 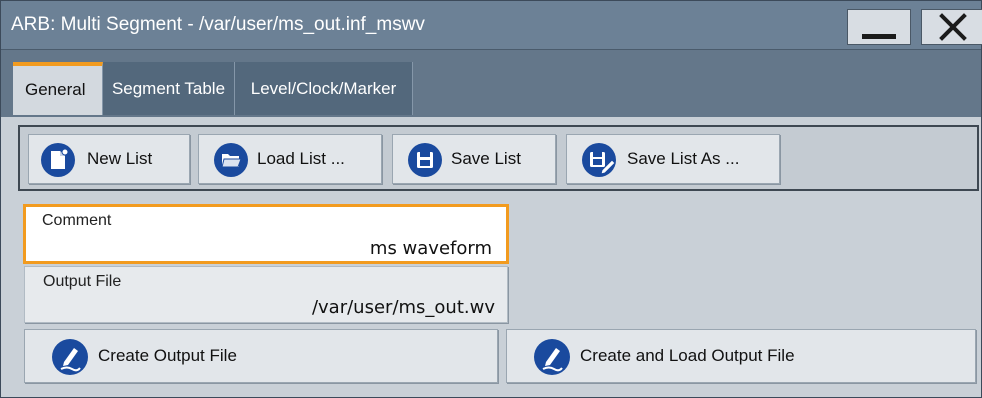 What do you see at coordinates (687, 355) in the screenshot?
I see `create-and-load-output-file-label: Create and Load Output File` at bounding box center [687, 355].